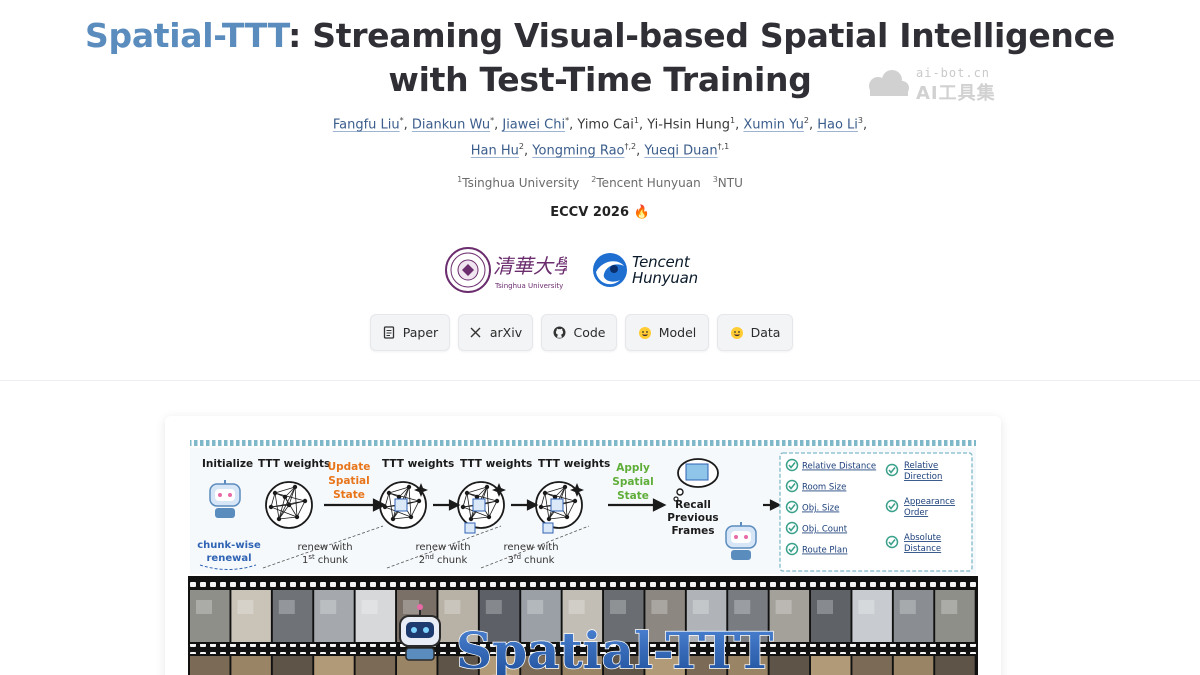 Image resolution: width=1200 pixels, height=675 pixels. I want to click on watermark-subtext: AI工具集, so click(956, 93).